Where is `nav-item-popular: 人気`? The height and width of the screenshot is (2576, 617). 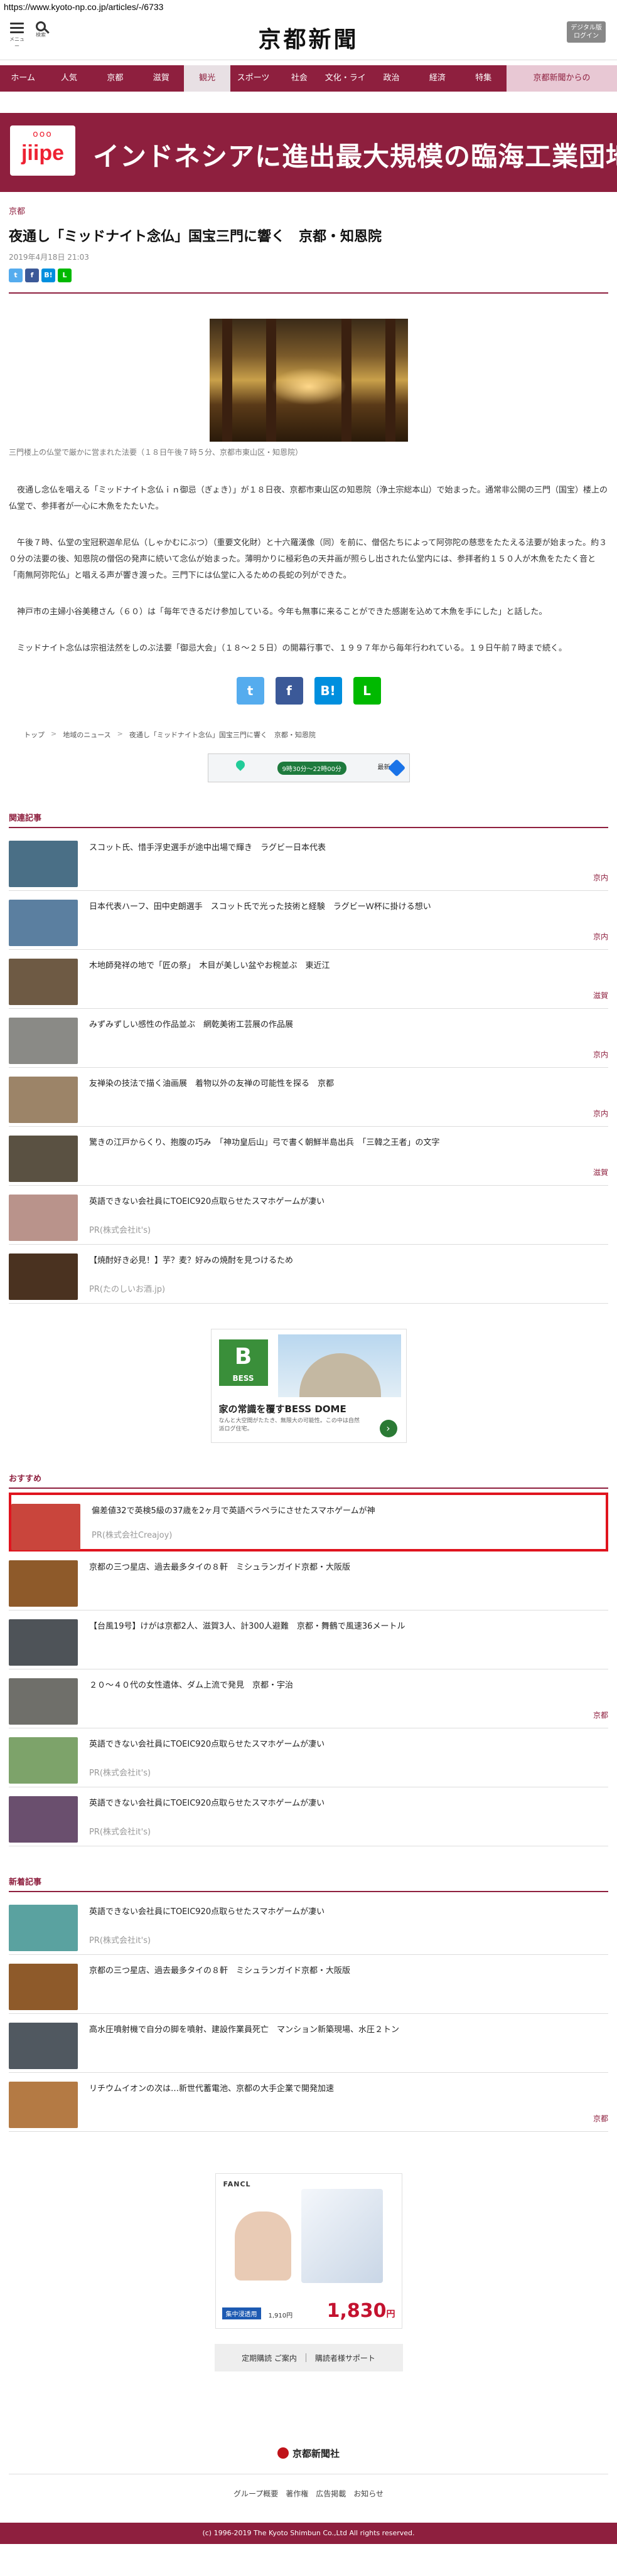
nav-item-popular: 人気 is located at coordinates (69, 78).